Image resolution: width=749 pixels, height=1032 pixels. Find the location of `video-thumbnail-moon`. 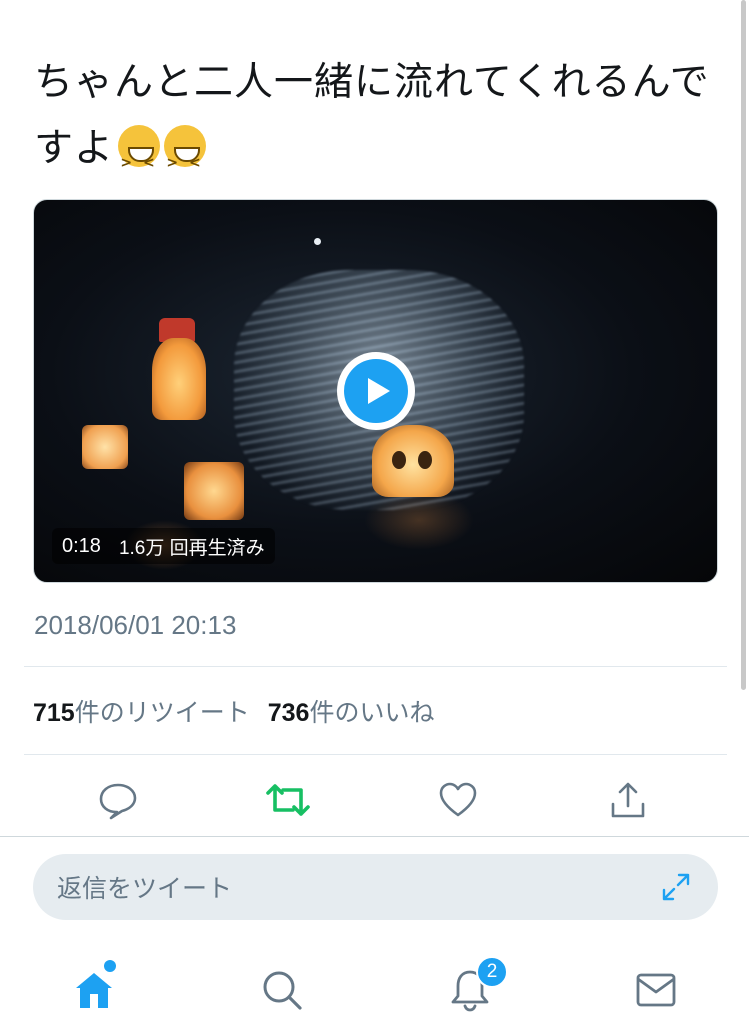

video-thumbnail-moon is located at coordinates (317, 241).